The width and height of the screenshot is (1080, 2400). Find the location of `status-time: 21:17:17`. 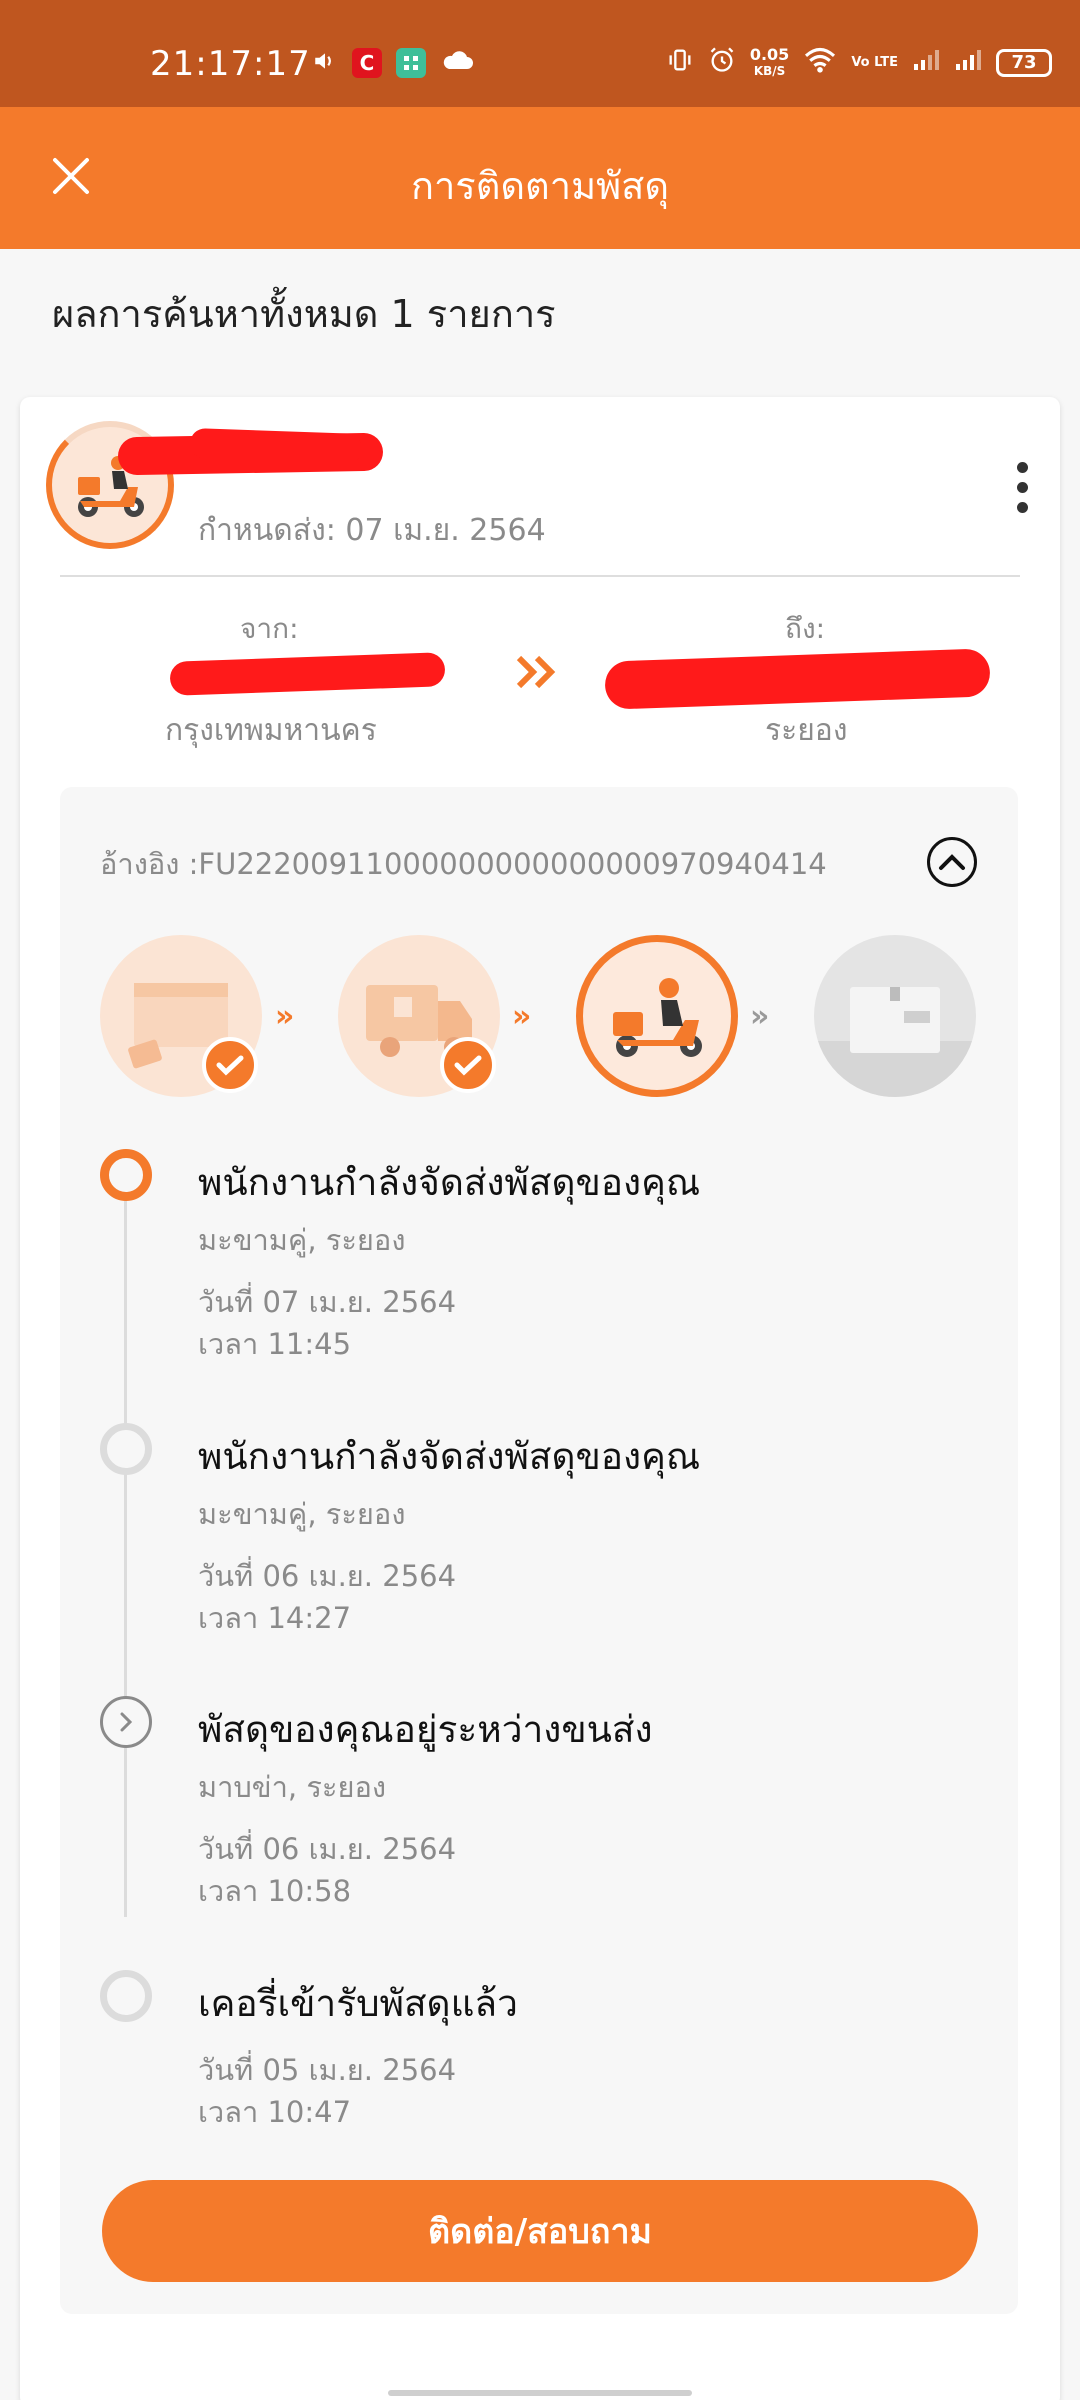

status-time: 21:17:17 is located at coordinates (230, 64).